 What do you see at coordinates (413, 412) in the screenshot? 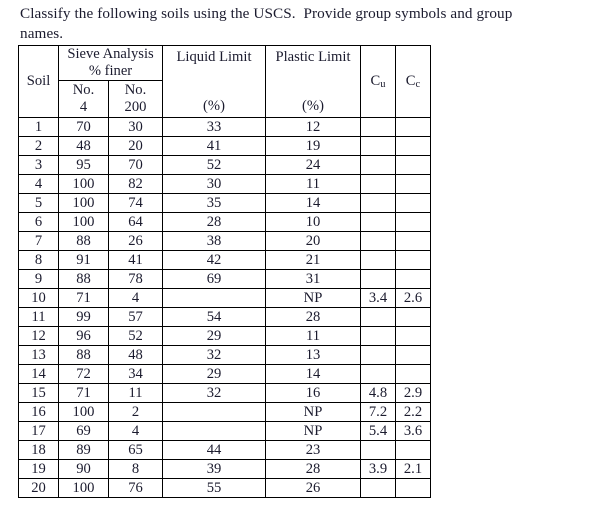
I see `cell-cc: 2.2` at bounding box center [413, 412].